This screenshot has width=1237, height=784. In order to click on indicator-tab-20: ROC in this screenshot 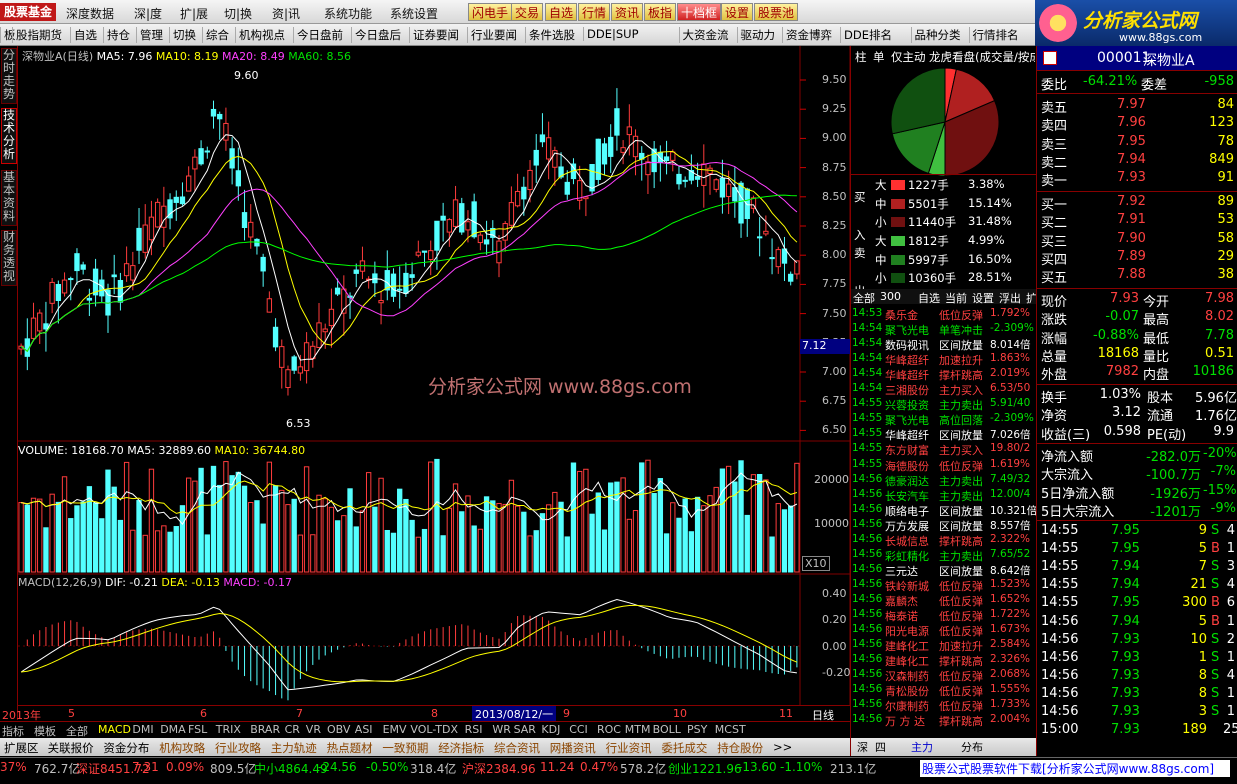, I will do `click(609, 729)`.